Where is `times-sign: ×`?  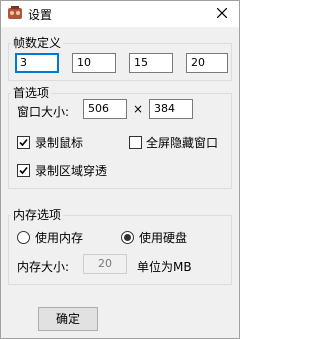 times-sign: × is located at coordinates (138, 109).